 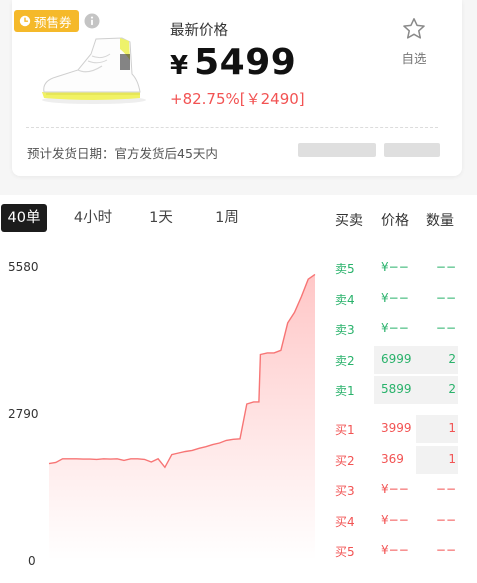 I want to click on orderbook-header-type: 买卖, so click(x=349, y=221).